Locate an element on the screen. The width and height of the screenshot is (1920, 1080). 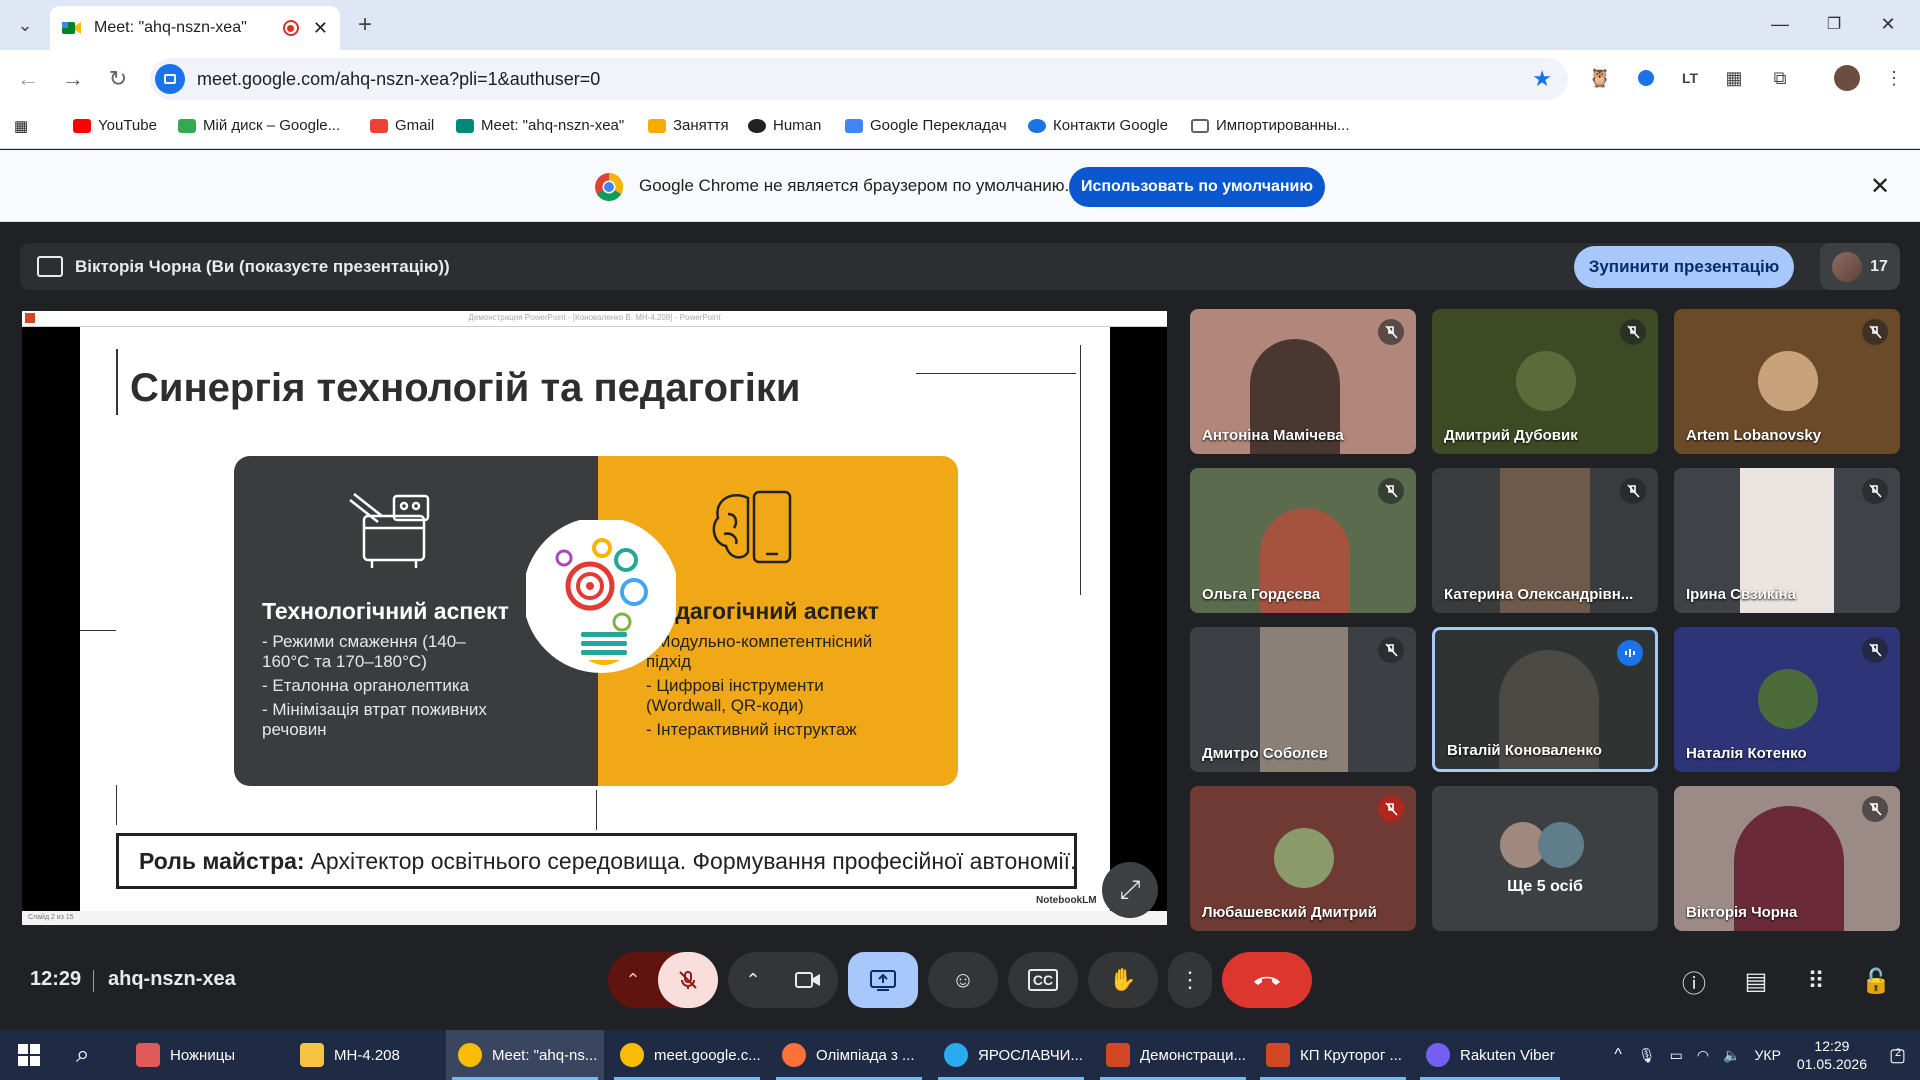
search-icon: ⌕ is located at coordinates (90, 1055).